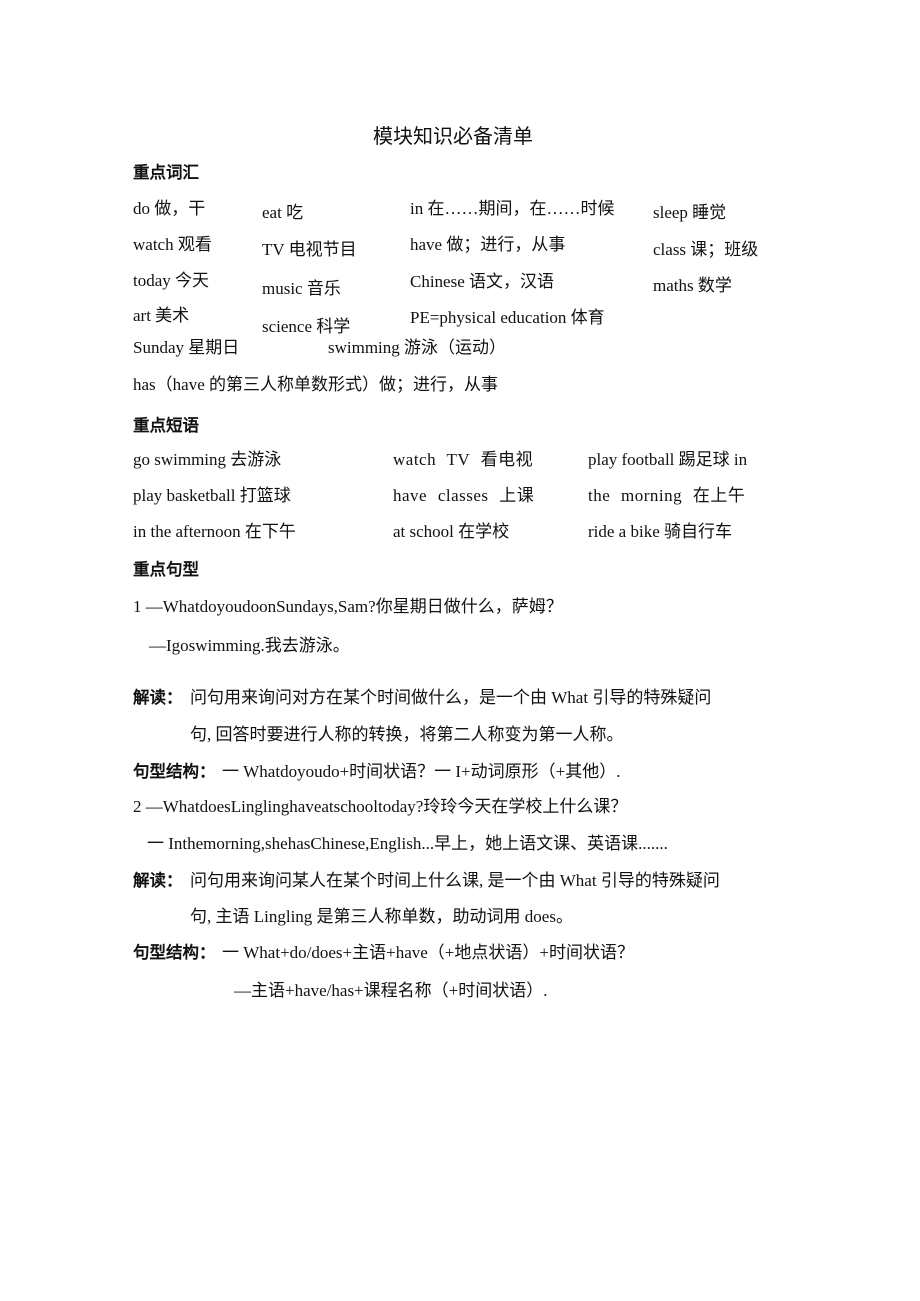  I want to click on vocab-item: class 课；班级, so click(706, 249).